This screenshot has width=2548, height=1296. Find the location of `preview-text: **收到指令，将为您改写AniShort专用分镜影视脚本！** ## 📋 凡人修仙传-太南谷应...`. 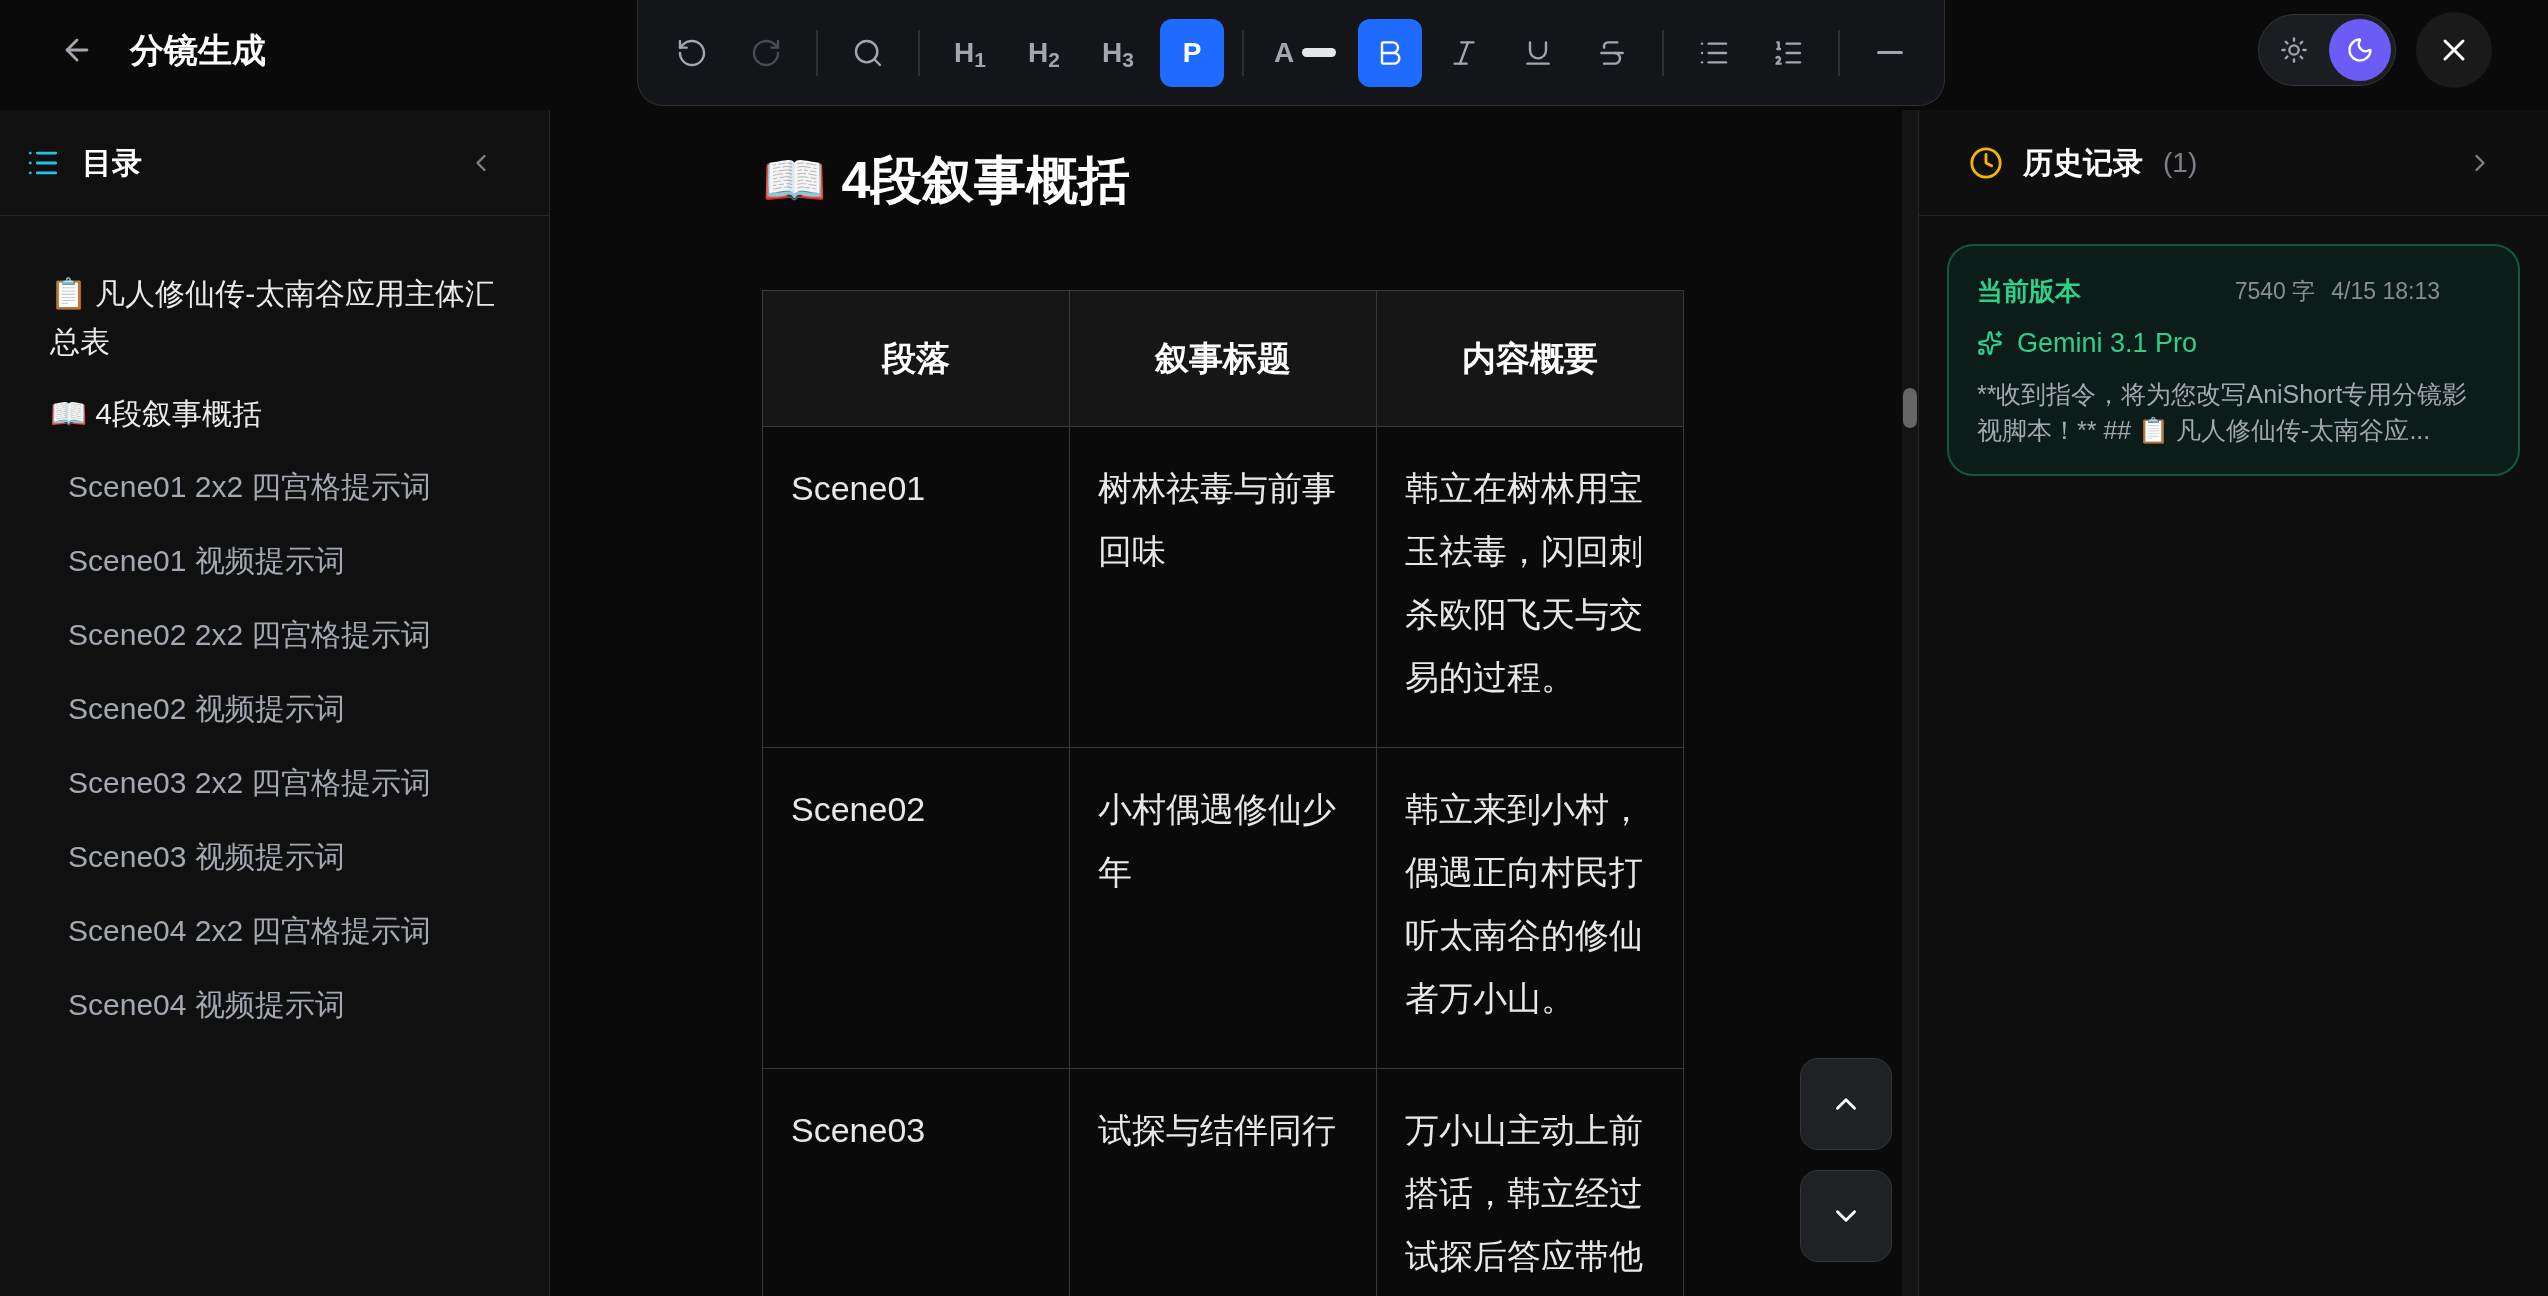

preview-text: **收到指令，将为您改写AniShort专用分镜影视脚本！** ## 📋 凡人修仙传-太南谷应... is located at coordinates (2223, 412).